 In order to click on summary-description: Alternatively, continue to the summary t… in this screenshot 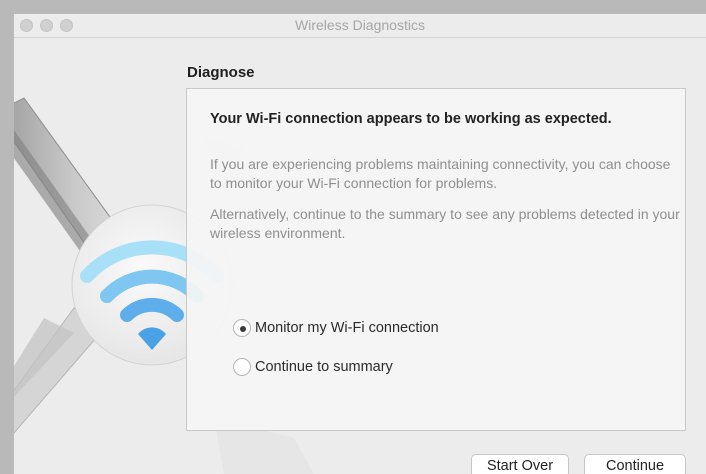, I will do `click(445, 223)`.